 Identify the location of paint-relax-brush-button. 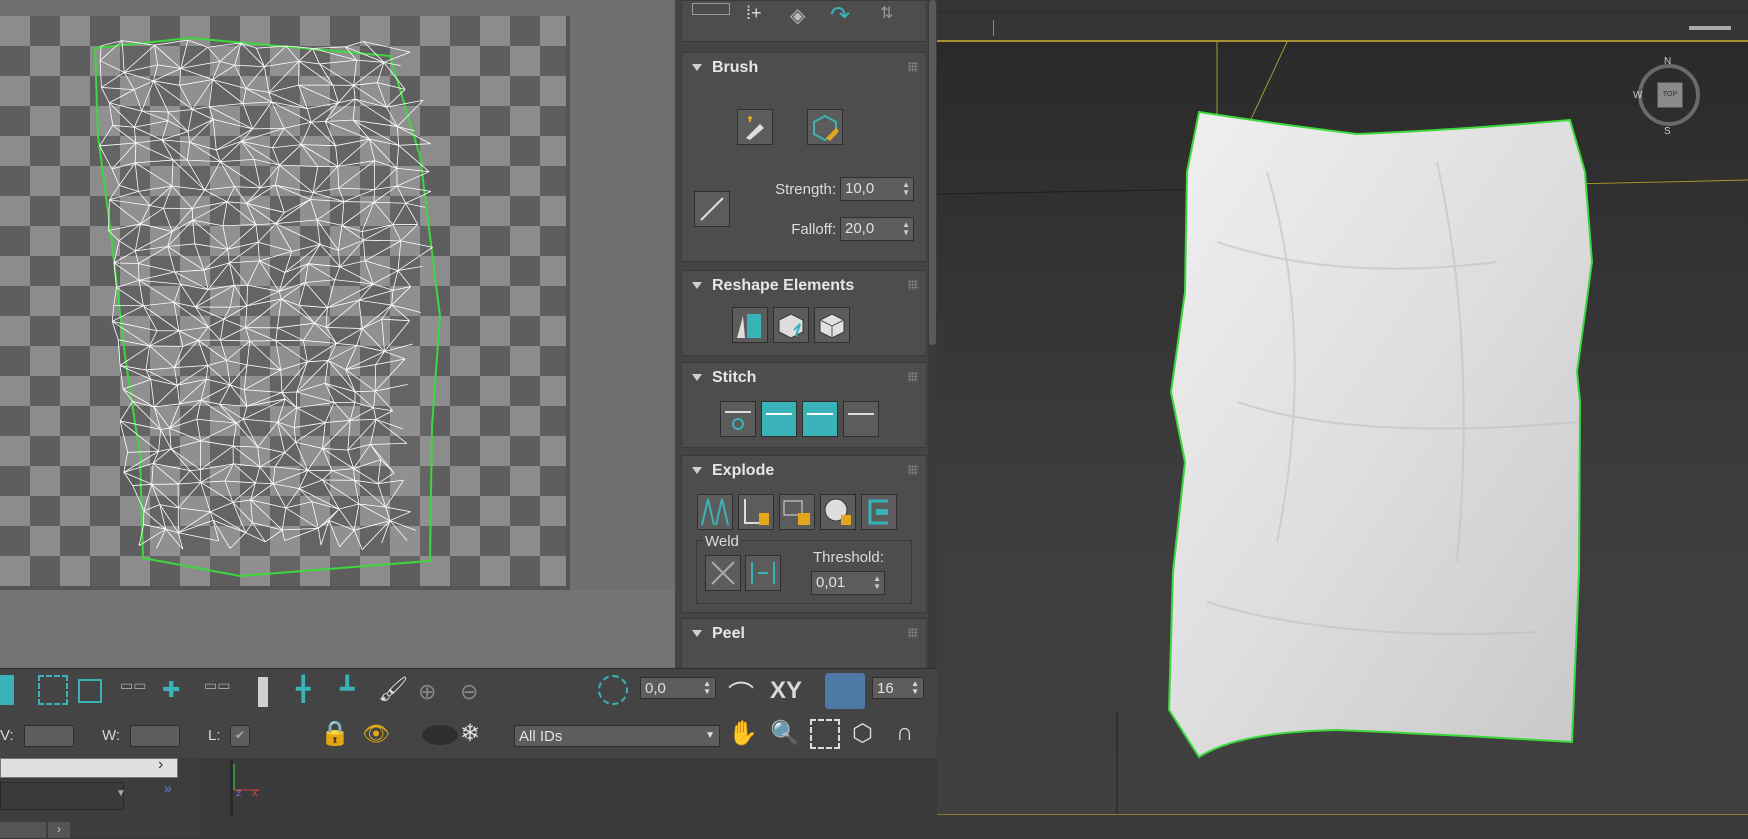
(825, 127).